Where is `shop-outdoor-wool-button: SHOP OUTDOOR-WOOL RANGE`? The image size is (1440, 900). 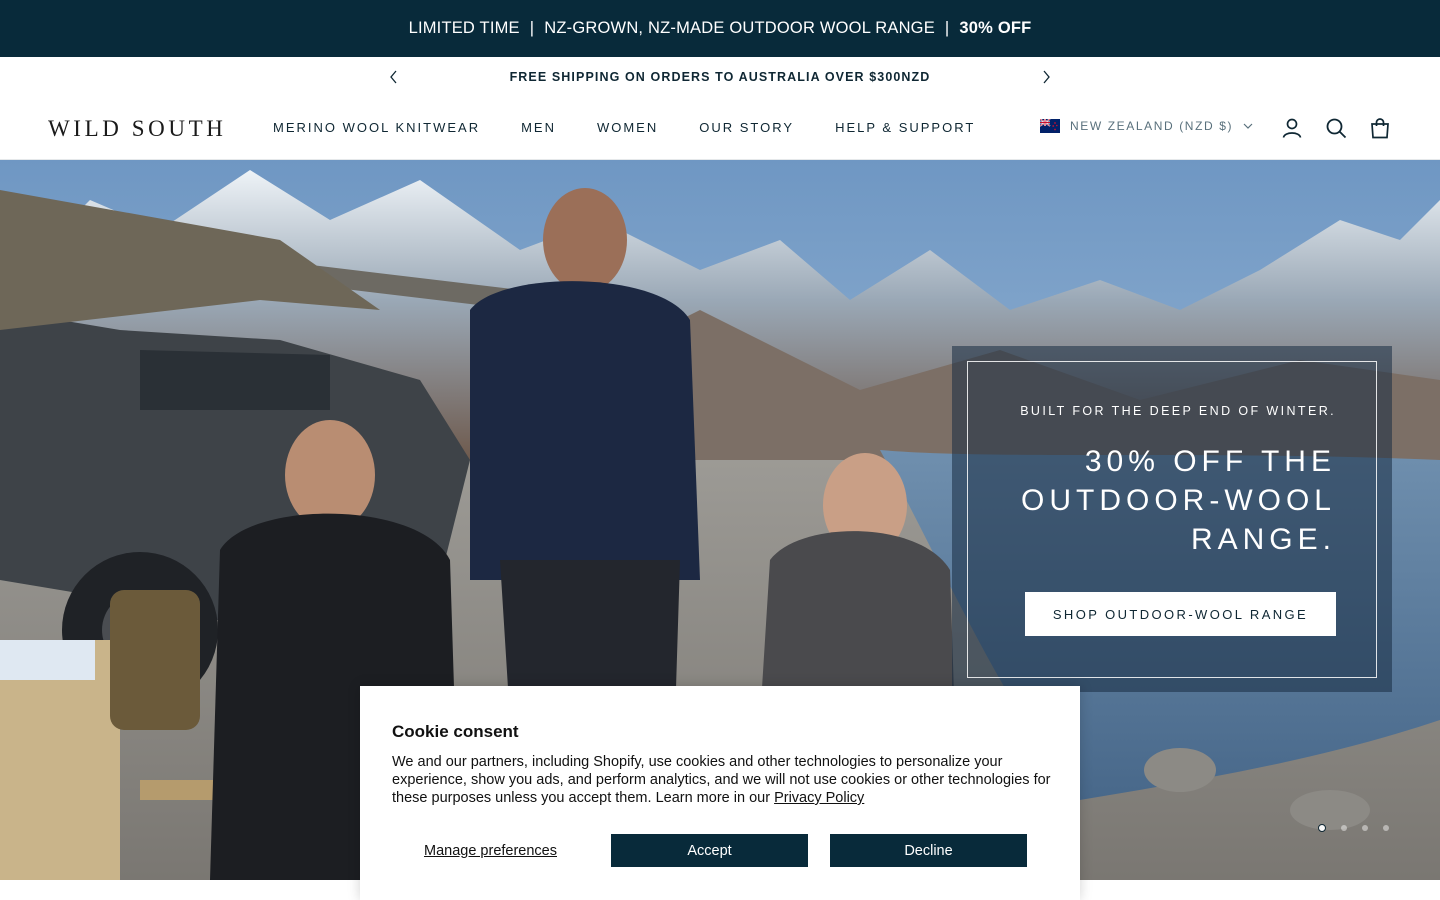
shop-outdoor-wool-button: SHOP OUTDOOR-WOOL RANGE is located at coordinates (1180, 614).